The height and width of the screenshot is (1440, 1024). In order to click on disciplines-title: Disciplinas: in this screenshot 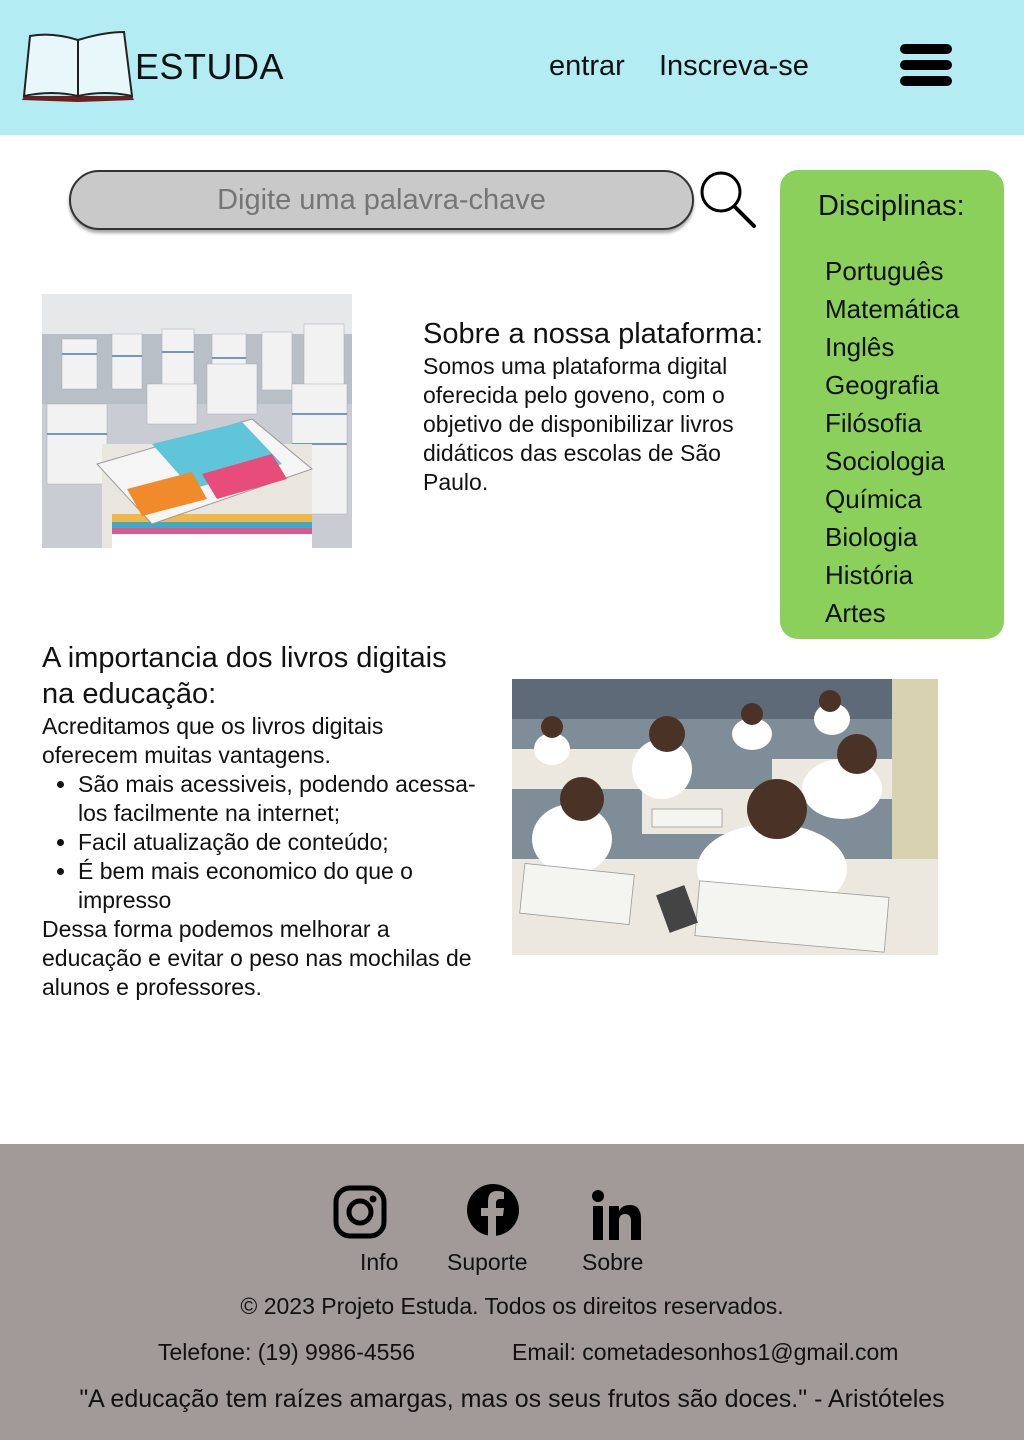, I will do `click(891, 206)`.